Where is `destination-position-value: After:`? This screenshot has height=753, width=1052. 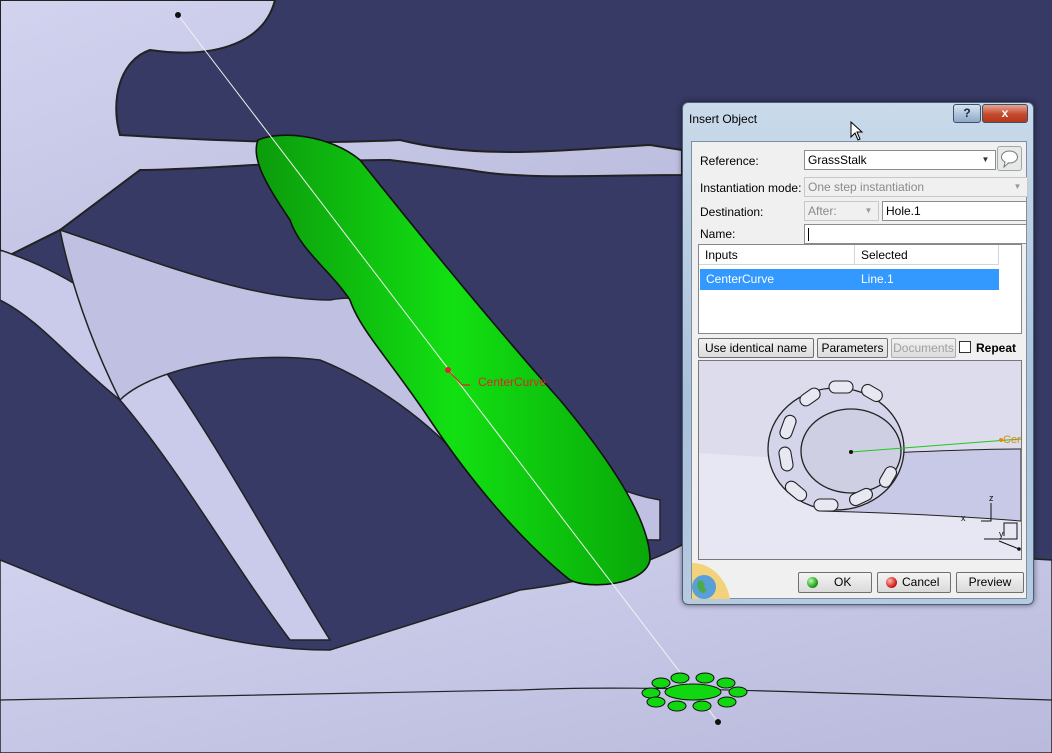
destination-position-value: After: is located at coordinates (822, 211).